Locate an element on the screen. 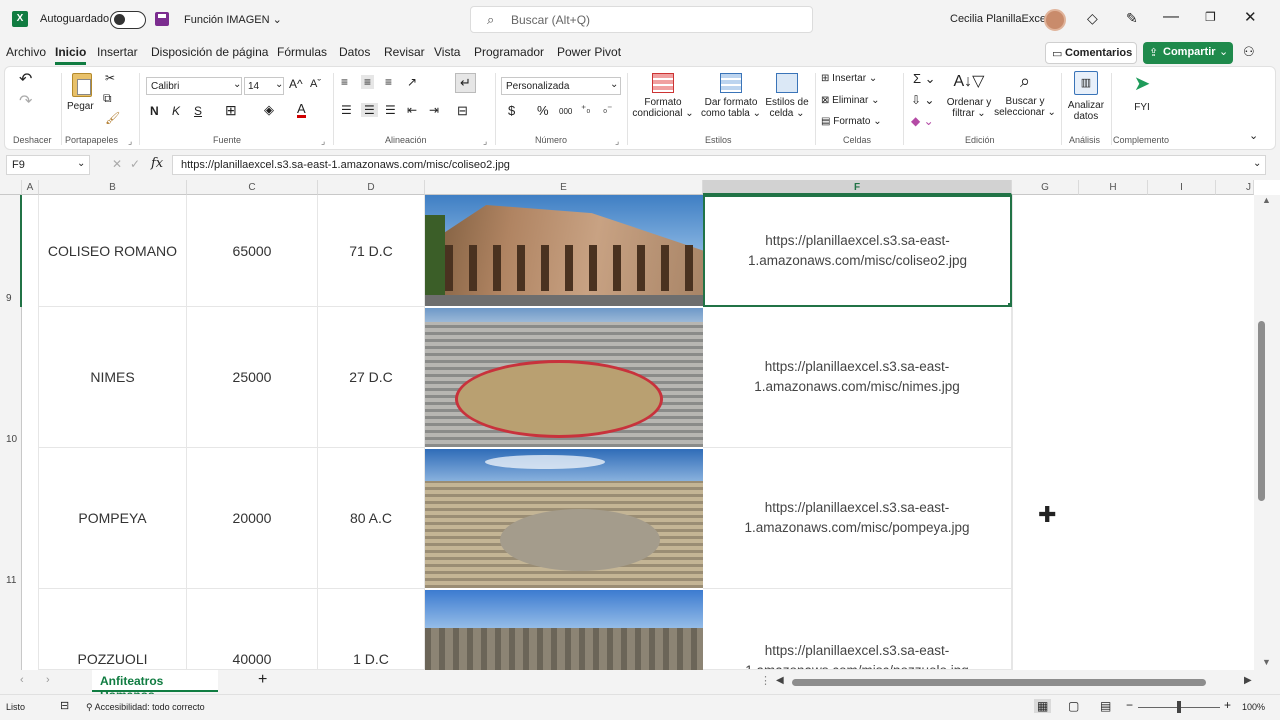 The image size is (1280, 720). merge-center-icon: ⊟ is located at coordinates (462, 111).